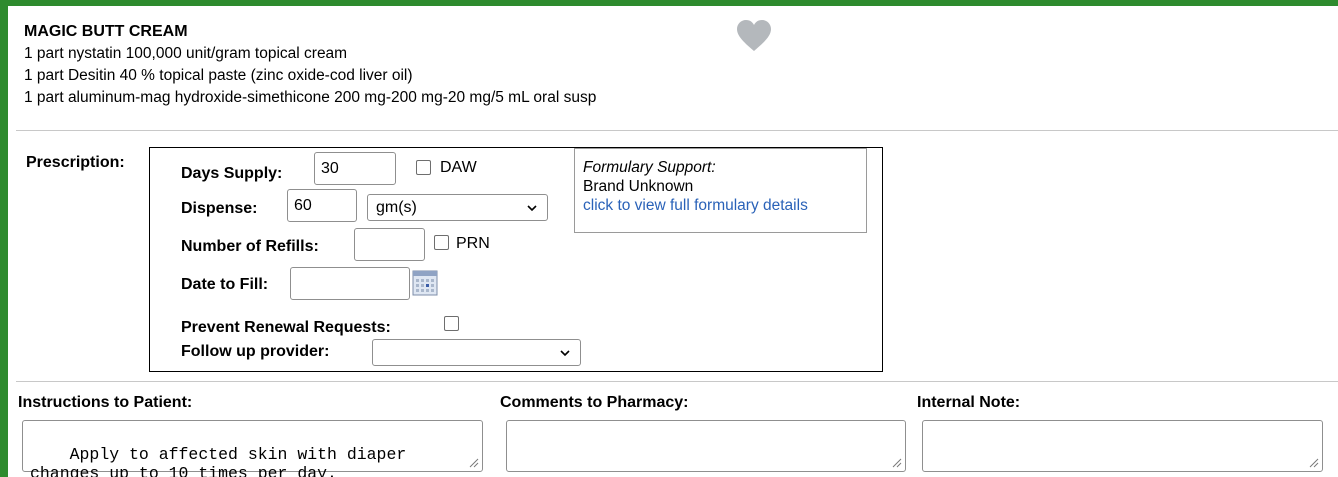  I want to click on days-supply-label: Days Supply:, so click(232, 173).